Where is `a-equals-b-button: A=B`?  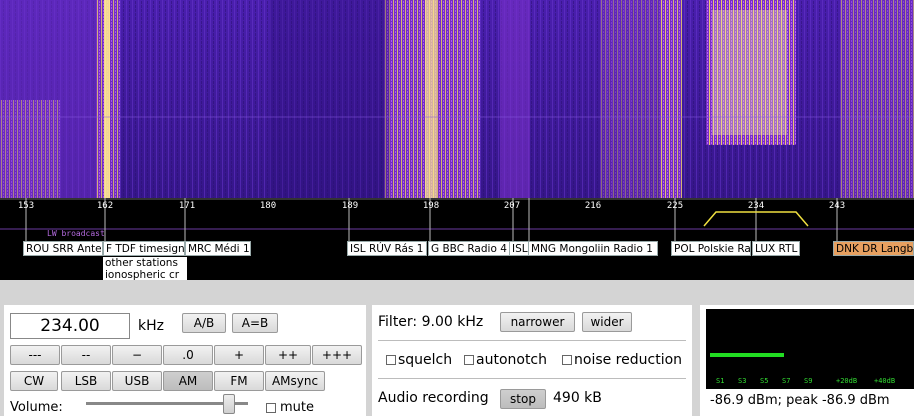 a-equals-b-button: A=B is located at coordinates (255, 323).